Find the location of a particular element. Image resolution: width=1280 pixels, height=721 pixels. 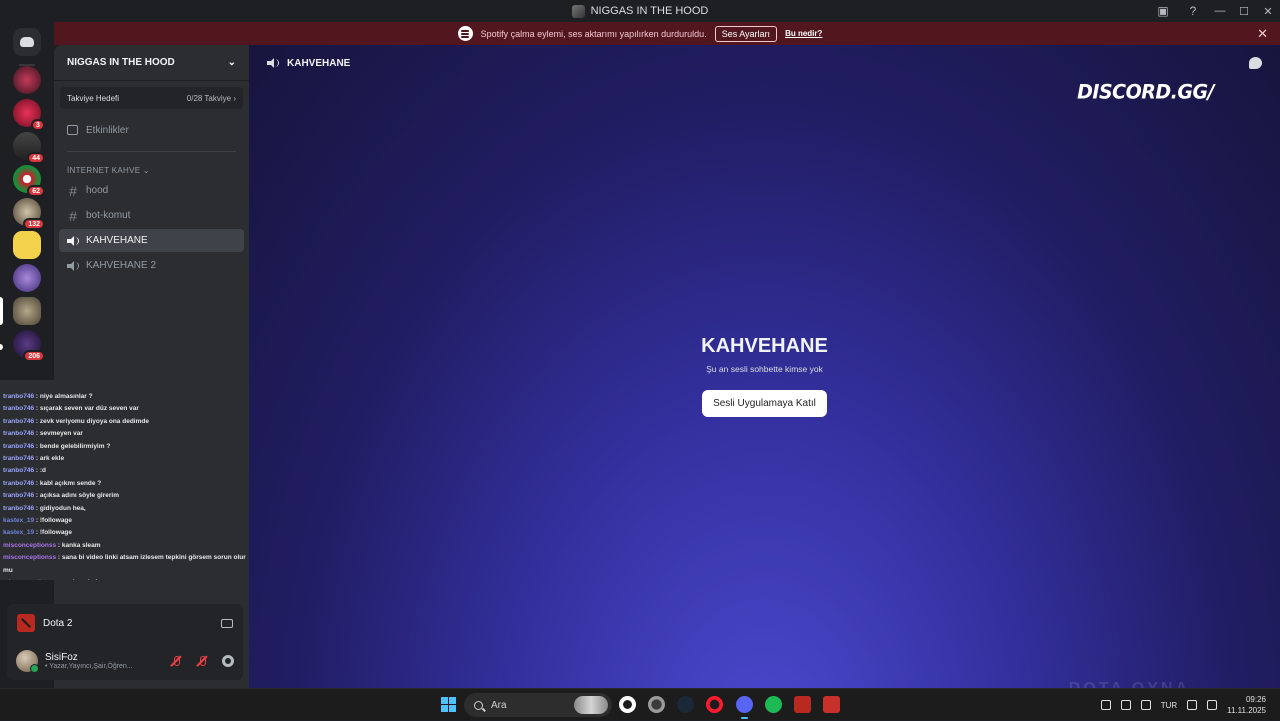

steam-icon is located at coordinates (685, 704).